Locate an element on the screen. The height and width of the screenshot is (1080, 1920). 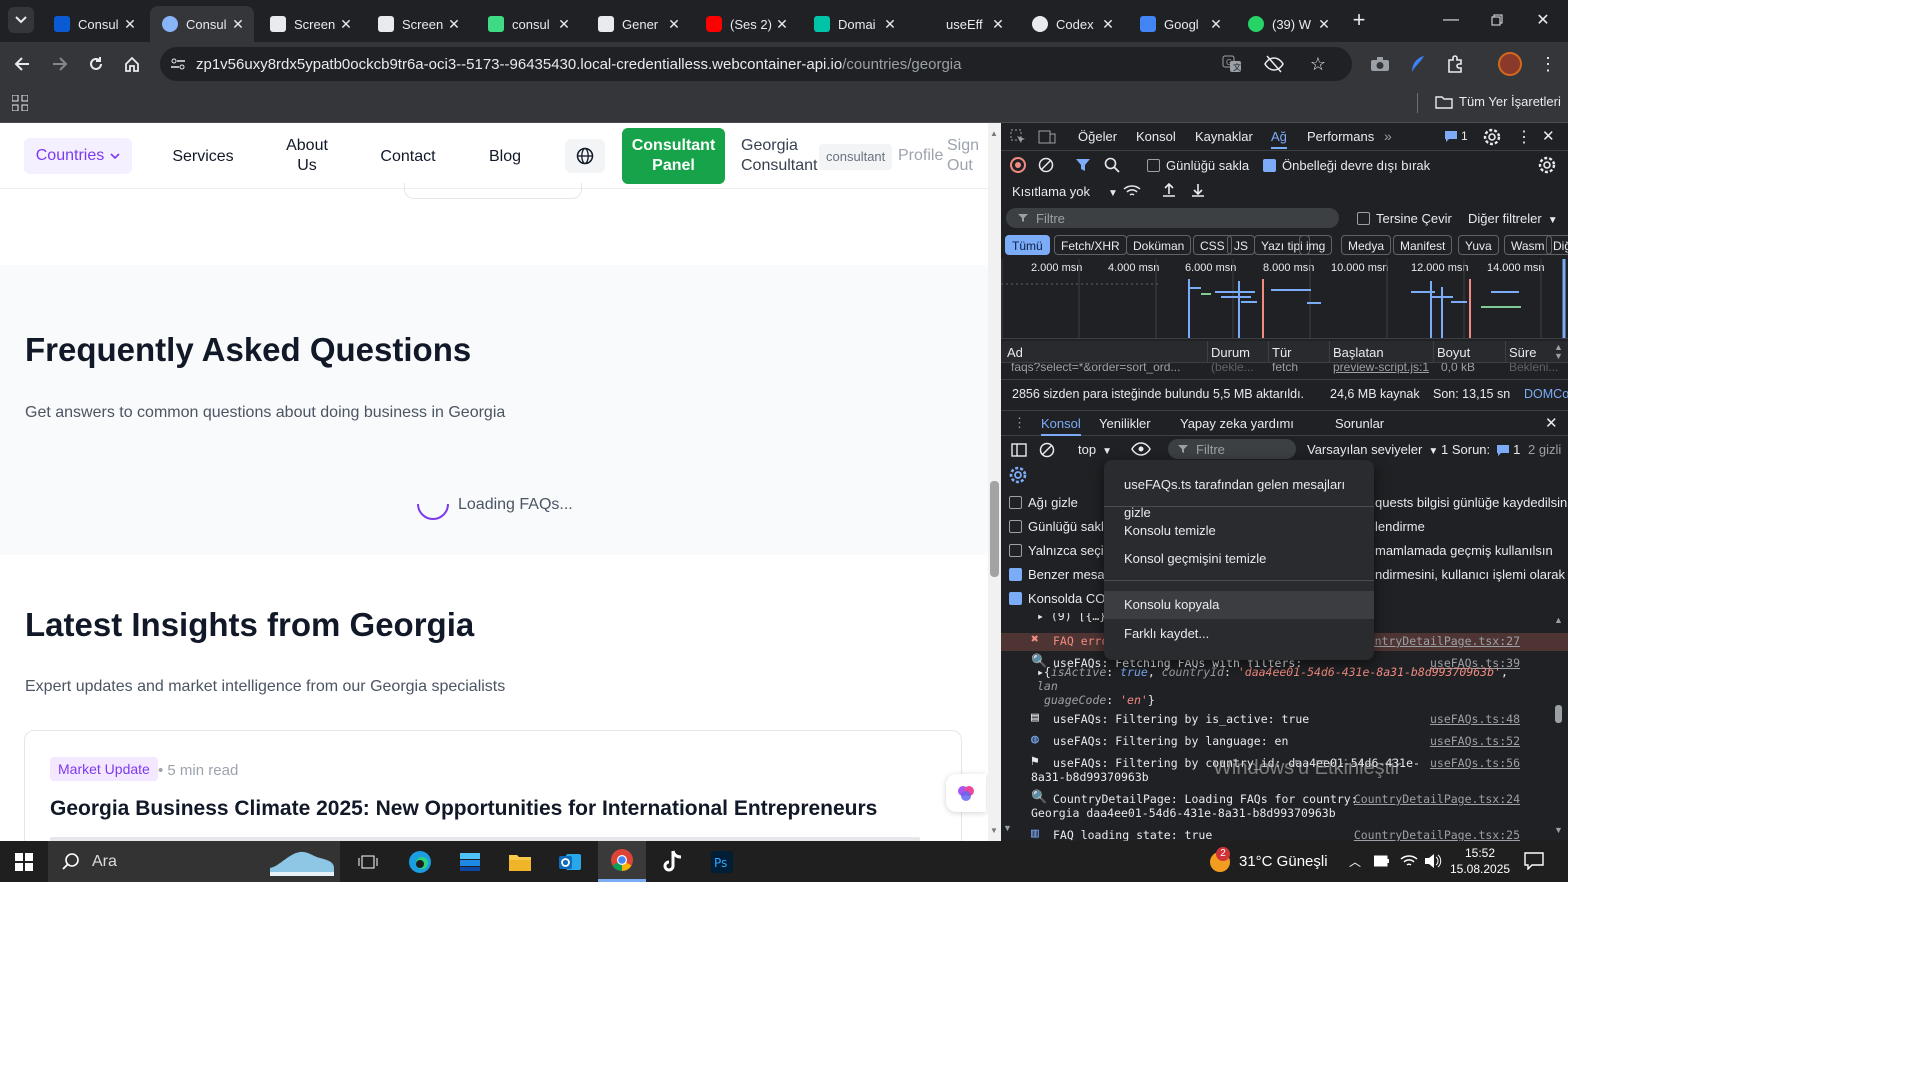
photoshop-icon: Ps is located at coordinates (722, 861).